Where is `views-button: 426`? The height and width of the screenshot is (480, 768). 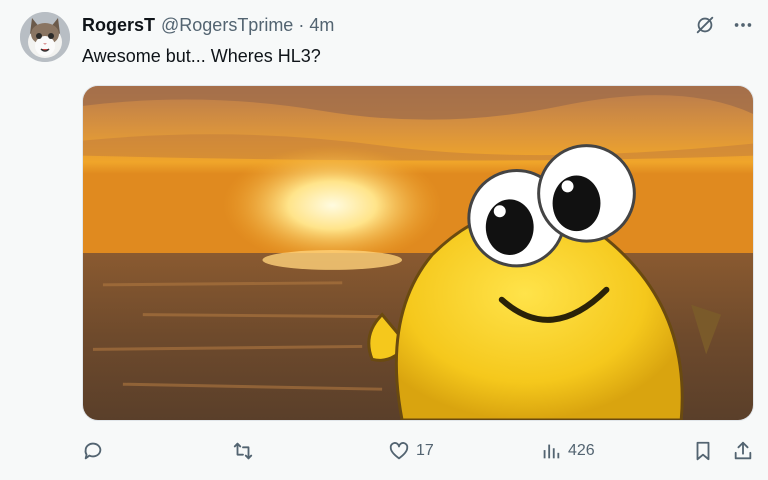
views-button: 426 is located at coordinates (567, 451).